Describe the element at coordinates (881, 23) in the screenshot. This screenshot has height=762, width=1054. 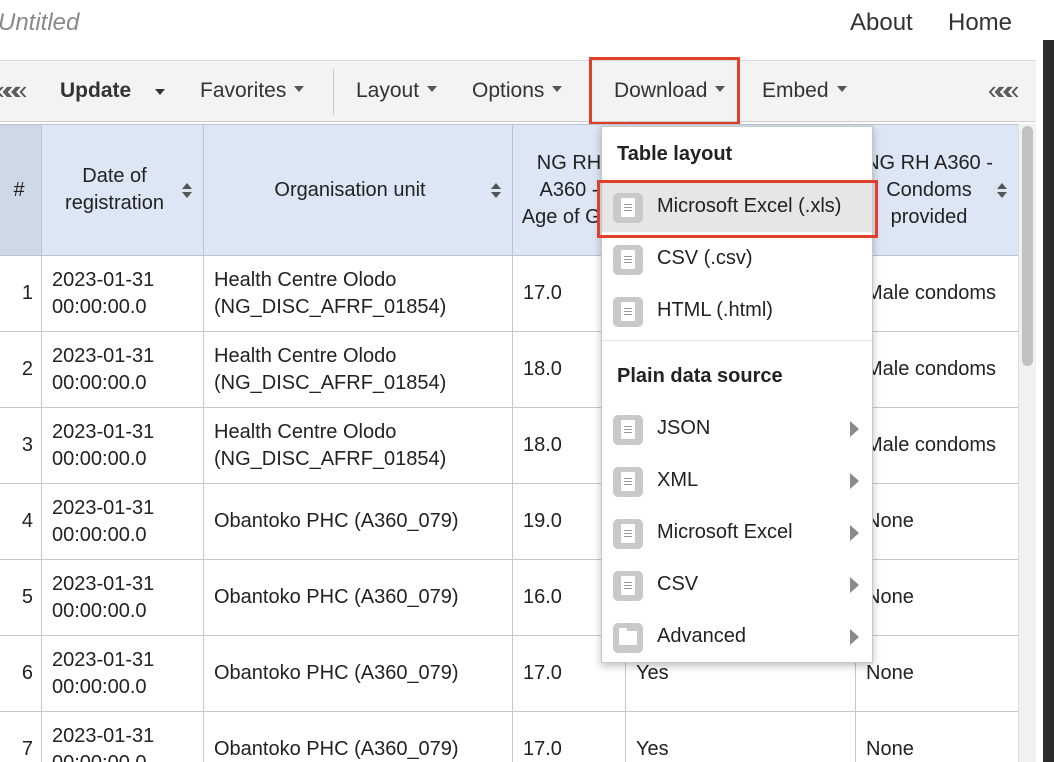
I see `about-link: About` at that location.